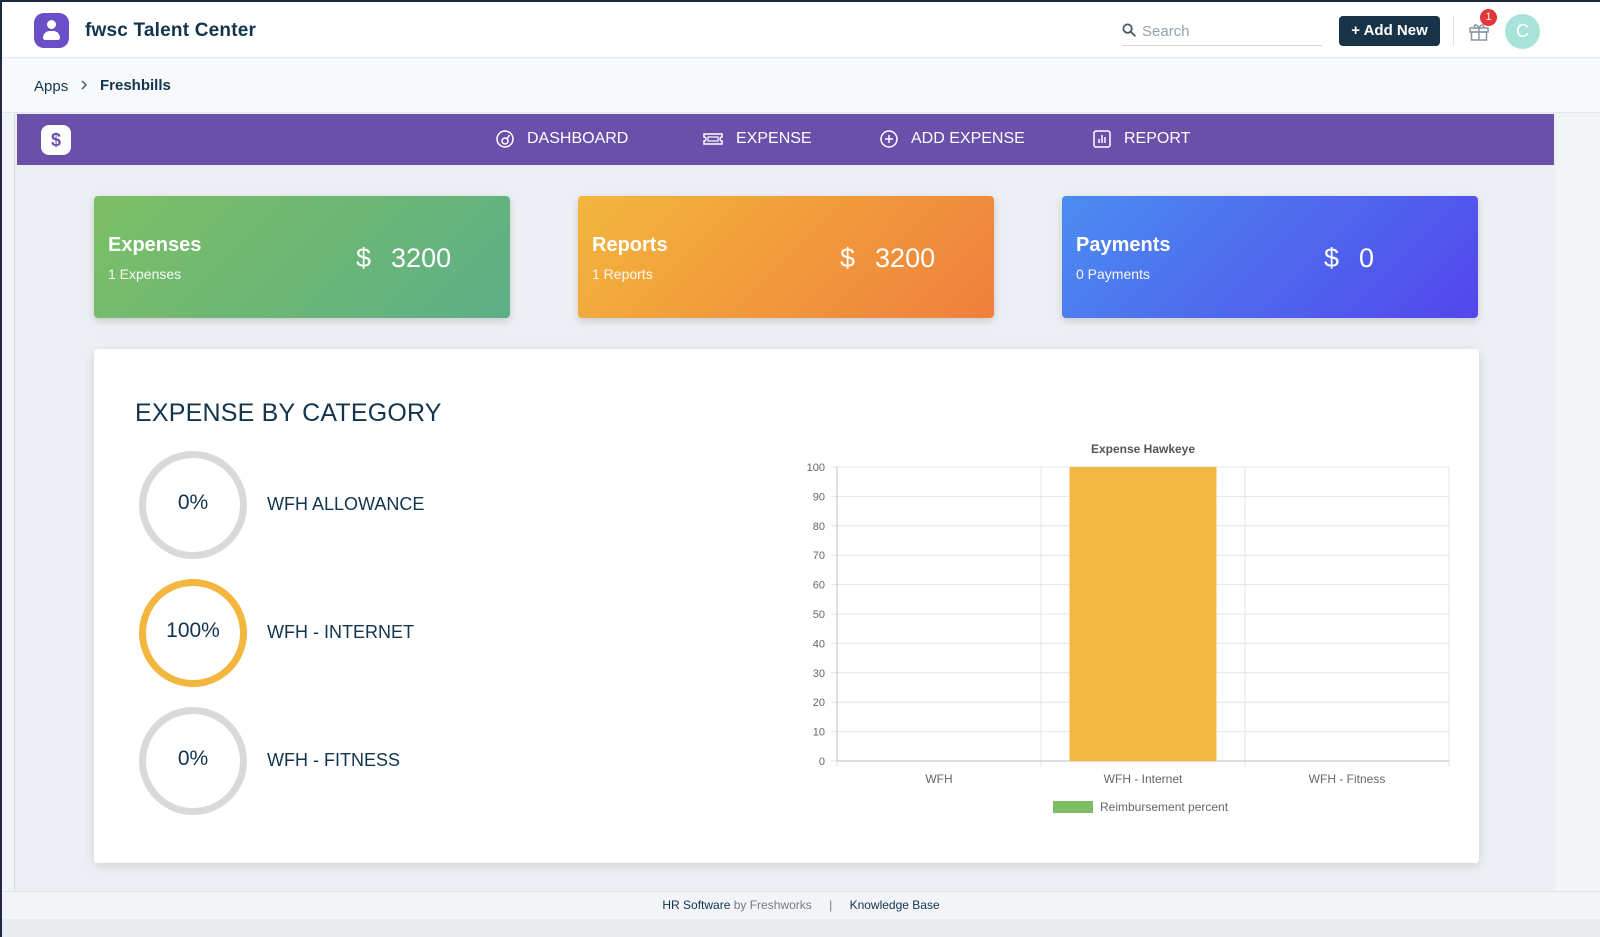 This screenshot has width=1600, height=937. What do you see at coordinates (713, 139) in the screenshot?
I see `ticket-icon` at bounding box center [713, 139].